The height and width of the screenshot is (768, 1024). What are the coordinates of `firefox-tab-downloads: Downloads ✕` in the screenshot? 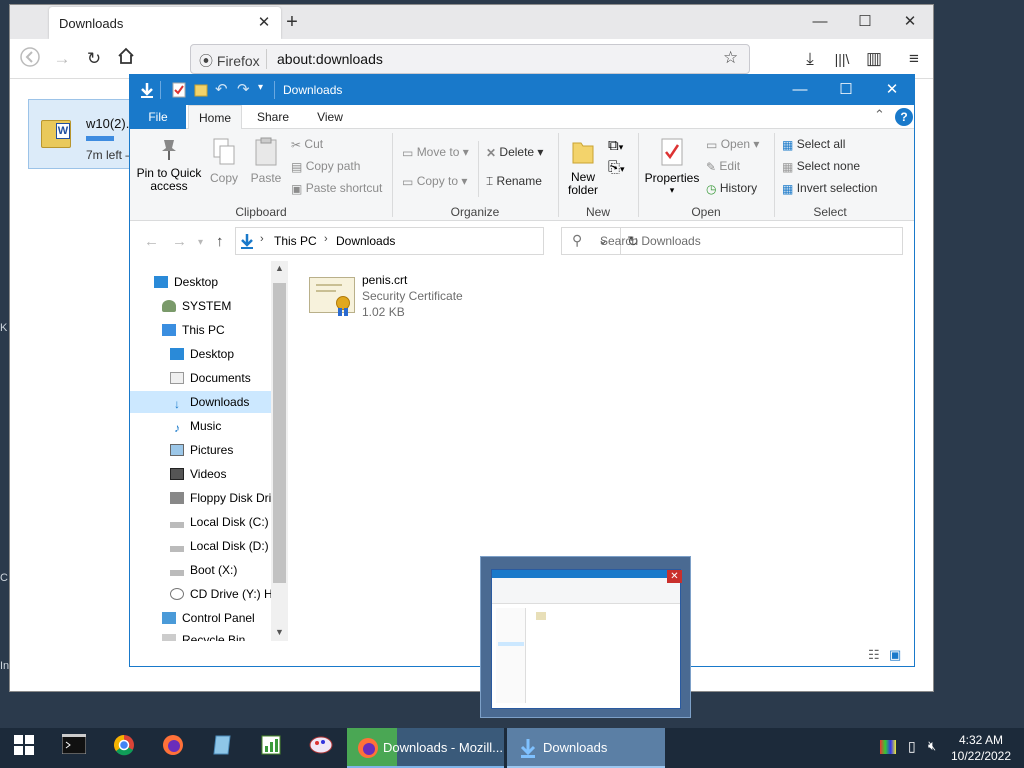 It's located at (165, 23).